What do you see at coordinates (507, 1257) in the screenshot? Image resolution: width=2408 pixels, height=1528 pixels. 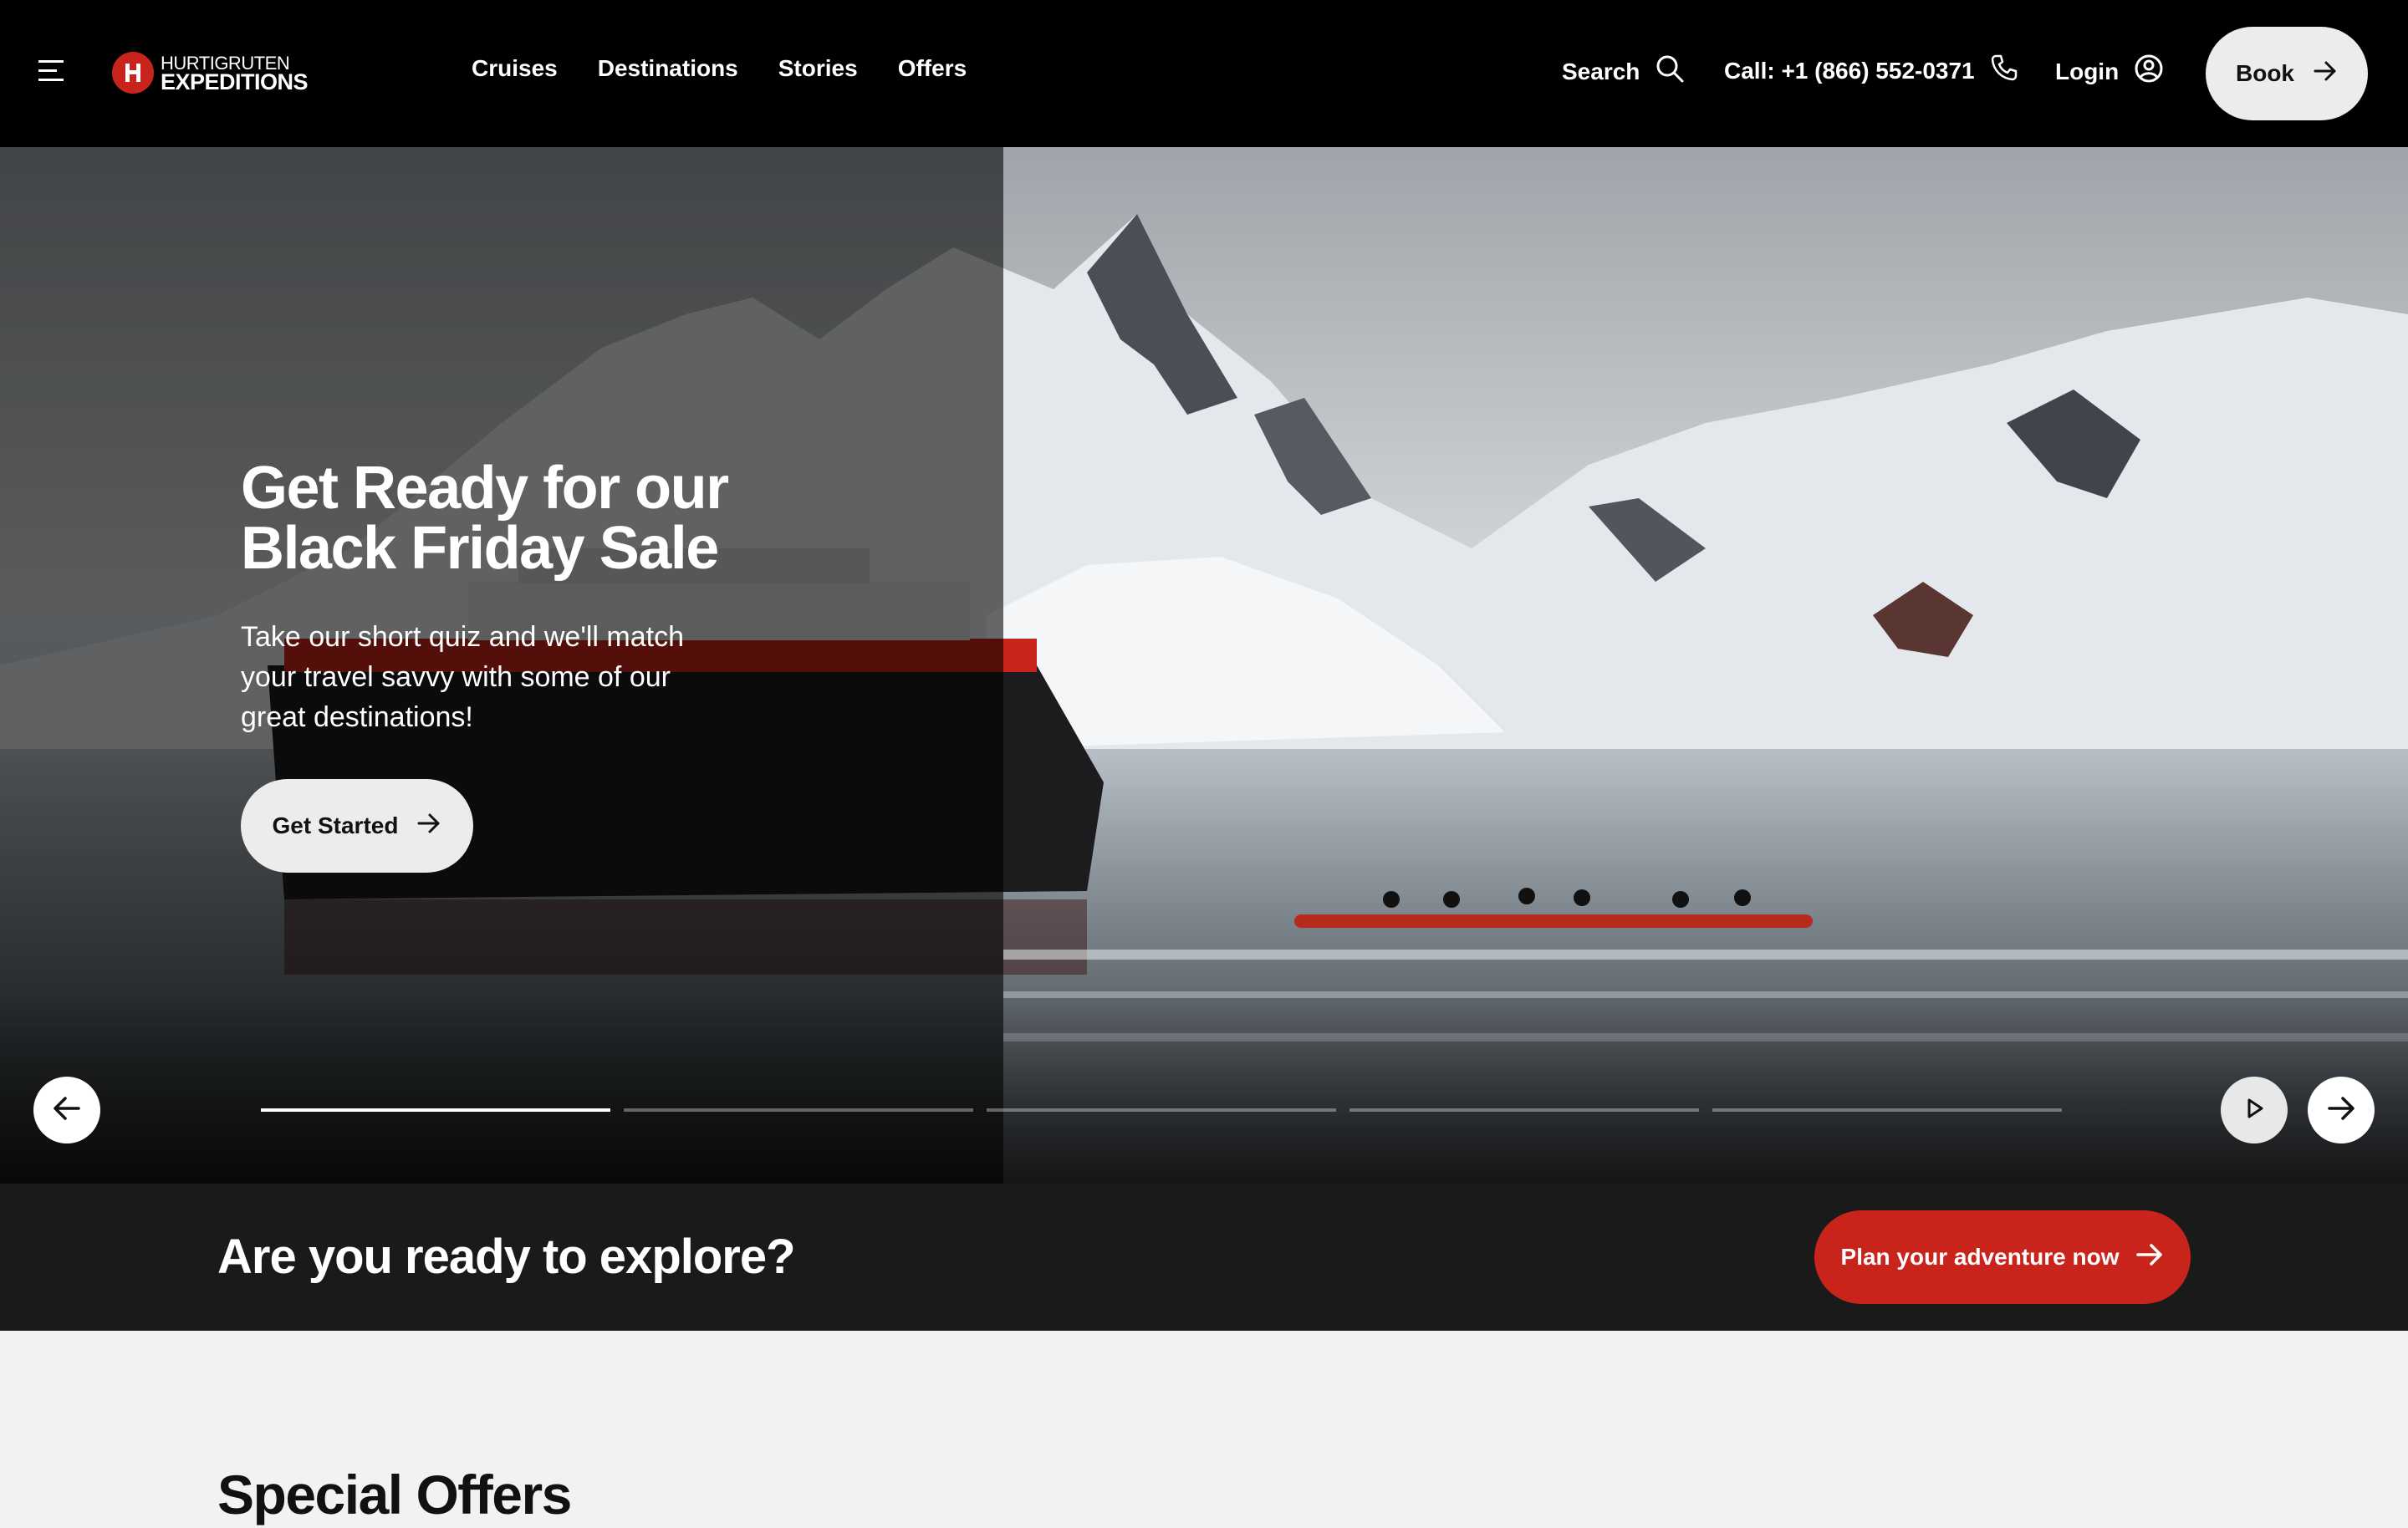 I see `explore-heading: Are you ready to explore?` at bounding box center [507, 1257].